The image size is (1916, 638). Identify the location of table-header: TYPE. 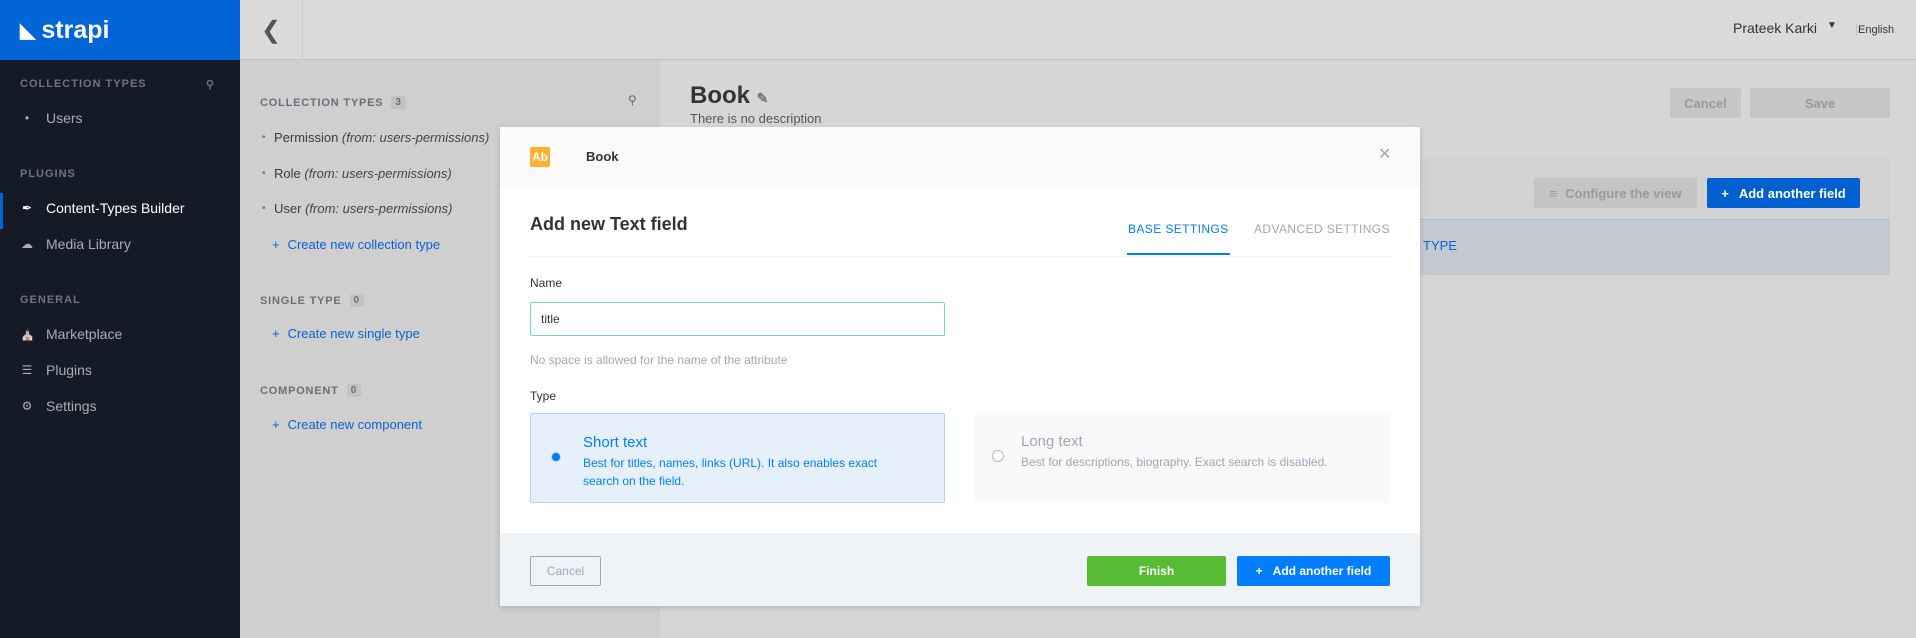
(1655, 247).